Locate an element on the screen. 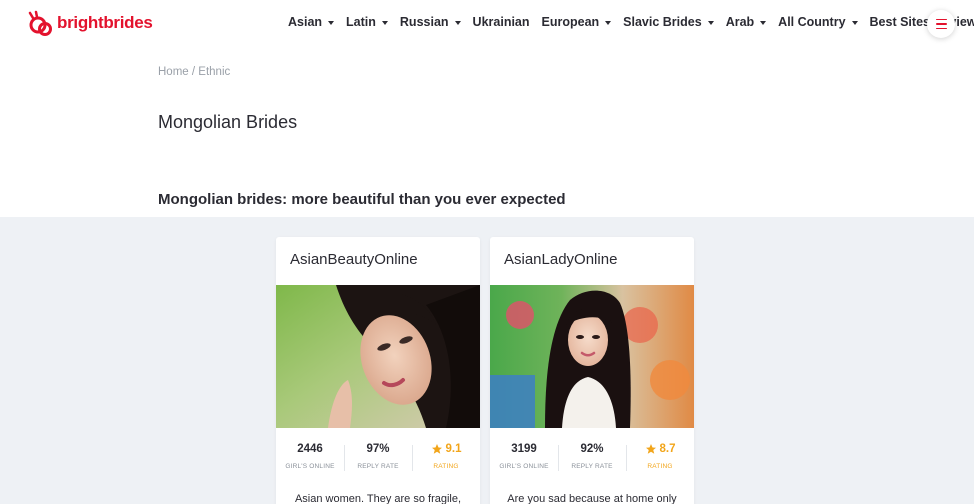  nav-label: Slavic Brides is located at coordinates (662, 22).